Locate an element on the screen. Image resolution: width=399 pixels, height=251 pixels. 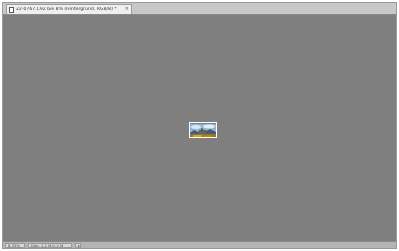
status-menu-arrow-icon: ▸ is located at coordinates (78, 245).